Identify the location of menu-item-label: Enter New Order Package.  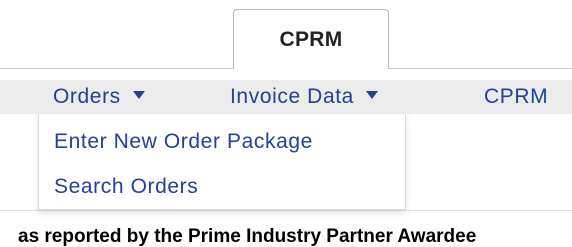
(183, 141).